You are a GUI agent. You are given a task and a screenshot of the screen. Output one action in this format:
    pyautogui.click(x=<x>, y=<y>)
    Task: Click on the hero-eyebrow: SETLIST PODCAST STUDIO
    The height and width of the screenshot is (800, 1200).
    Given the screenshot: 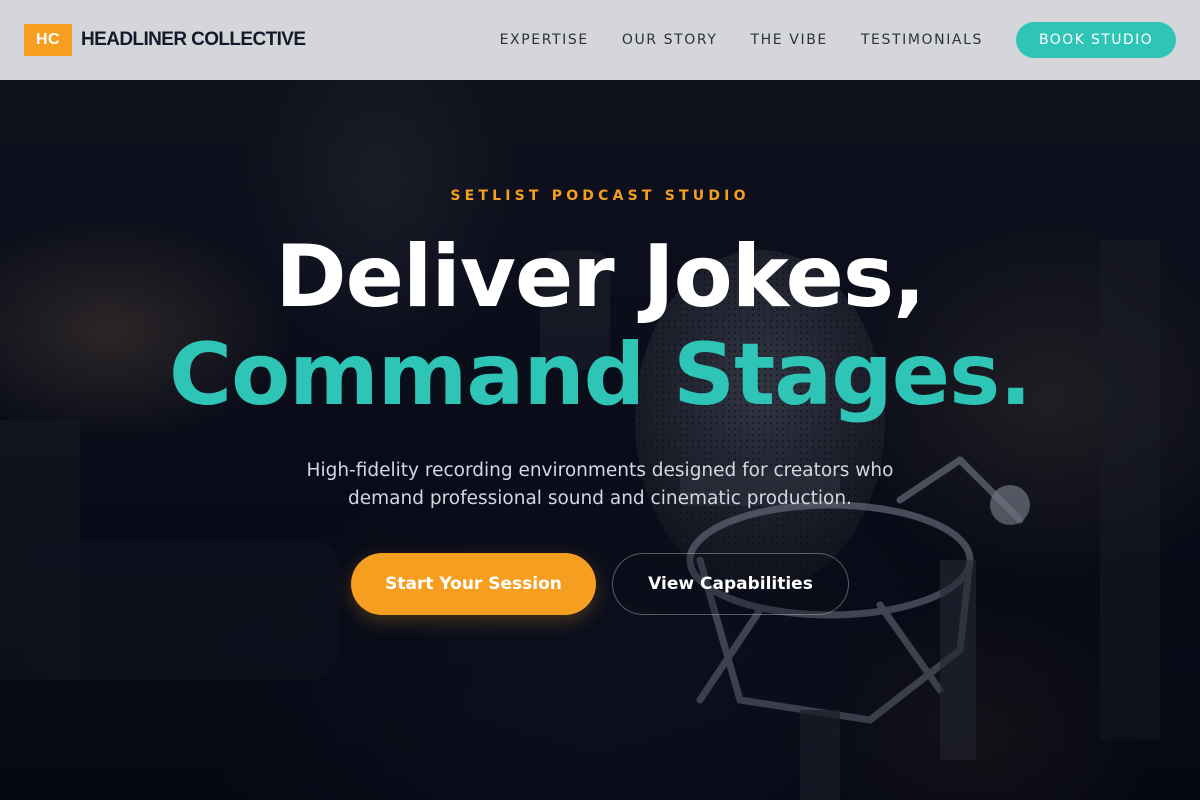 What is the action you would take?
    pyautogui.click(x=600, y=196)
    